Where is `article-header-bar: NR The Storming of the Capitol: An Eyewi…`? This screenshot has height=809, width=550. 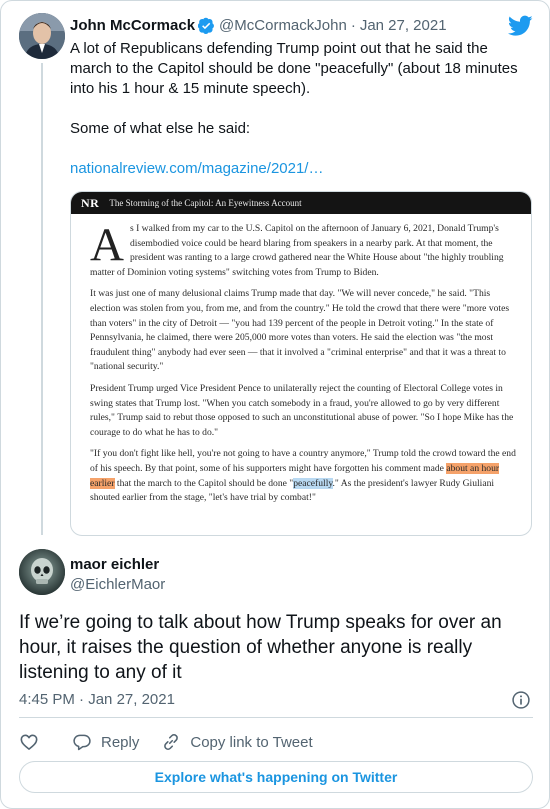 article-header-bar: NR The Storming of the Capitol: An Eyewi… is located at coordinates (301, 203).